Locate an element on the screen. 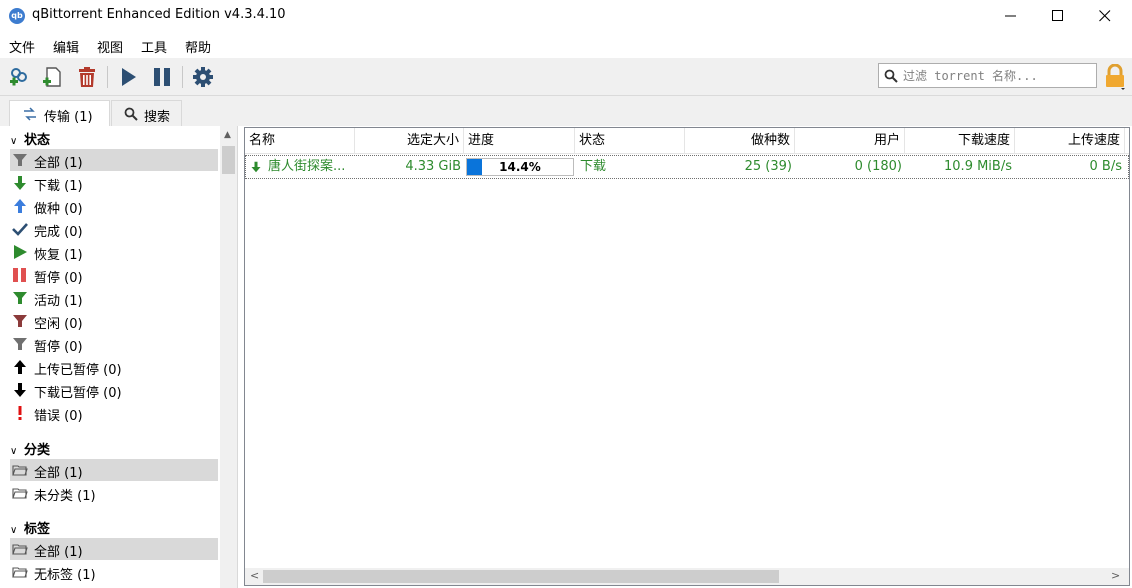 This screenshot has height=588, width=1132. category-filter-uncategorized: 未分类 (1) is located at coordinates (114, 493).